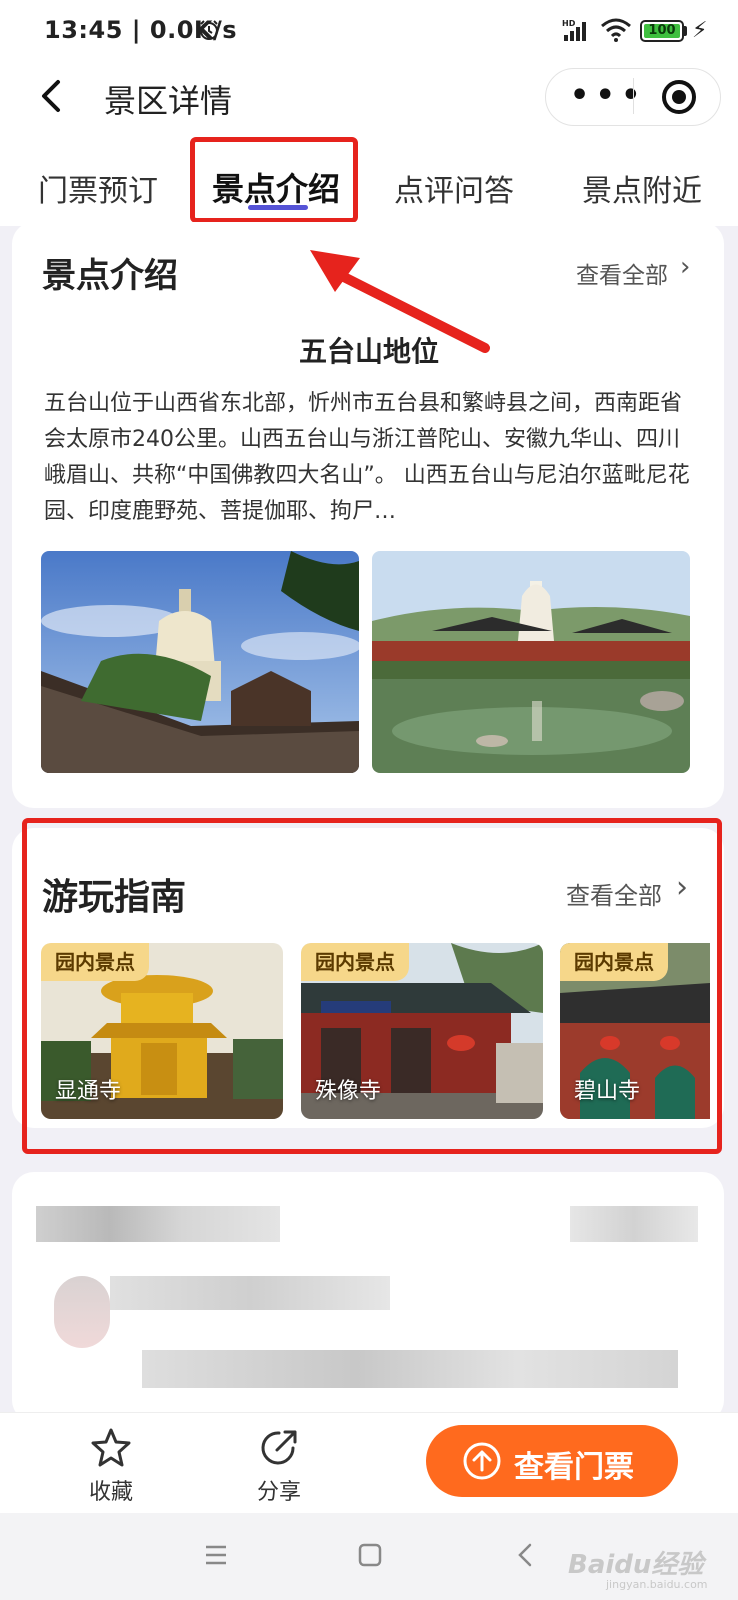 The image size is (738, 1600). I want to click on scenery-photo-temple-pond, so click(531, 662).